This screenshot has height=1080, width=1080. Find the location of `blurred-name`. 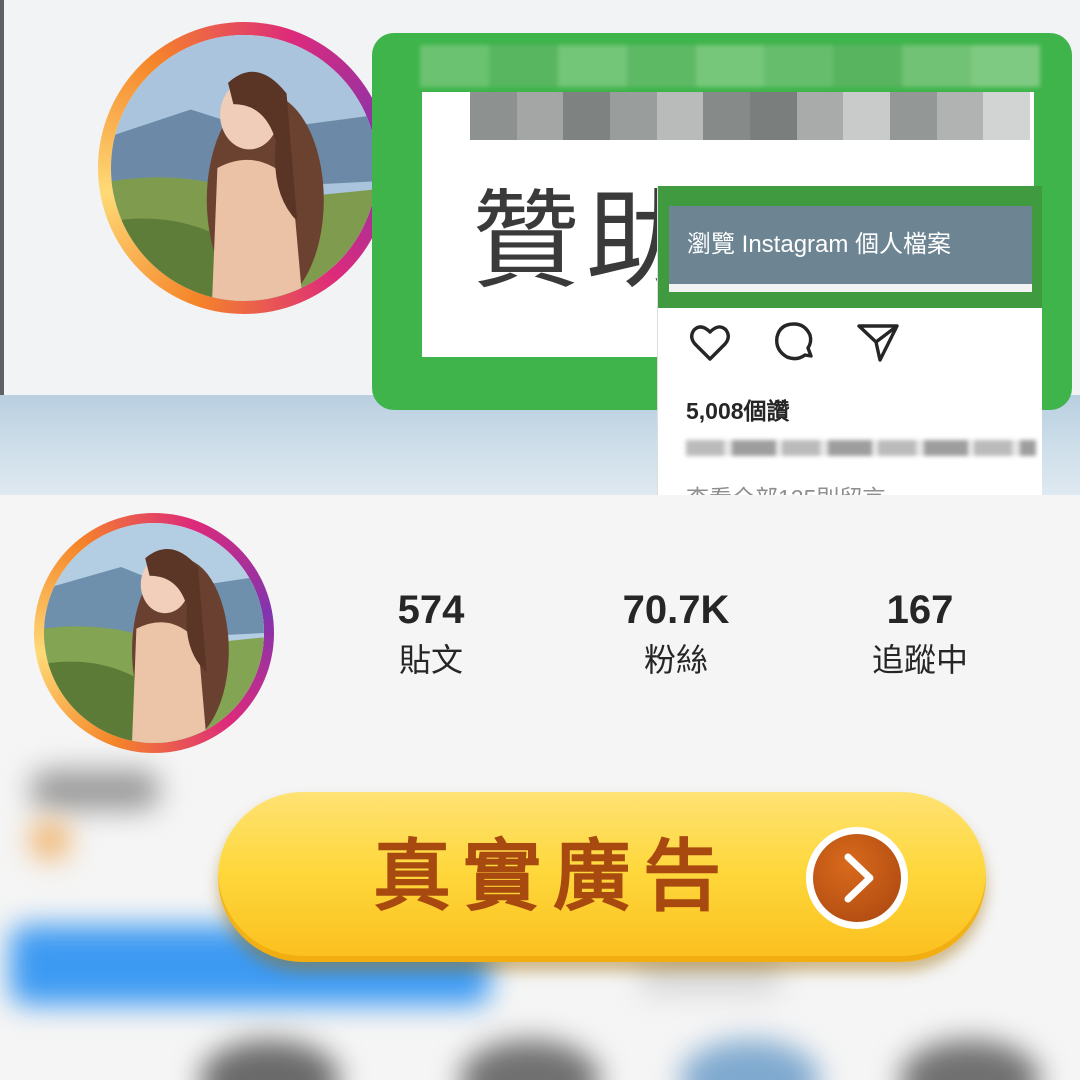

blurred-name is located at coordinates (95, 790).